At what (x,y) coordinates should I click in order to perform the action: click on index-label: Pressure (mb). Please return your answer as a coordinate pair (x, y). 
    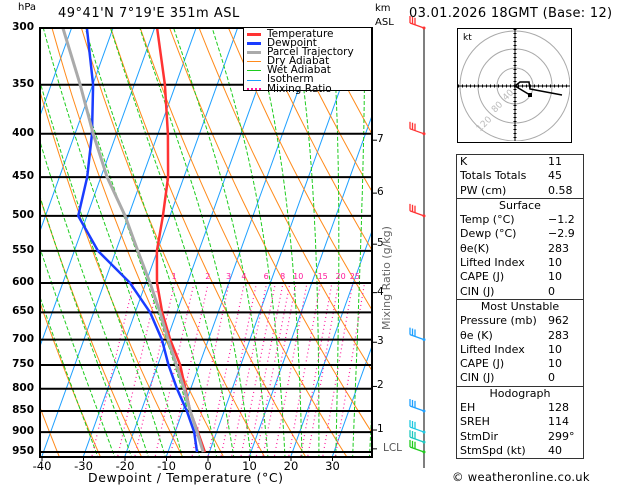
    Looking at the image, I should click on (498, 321).